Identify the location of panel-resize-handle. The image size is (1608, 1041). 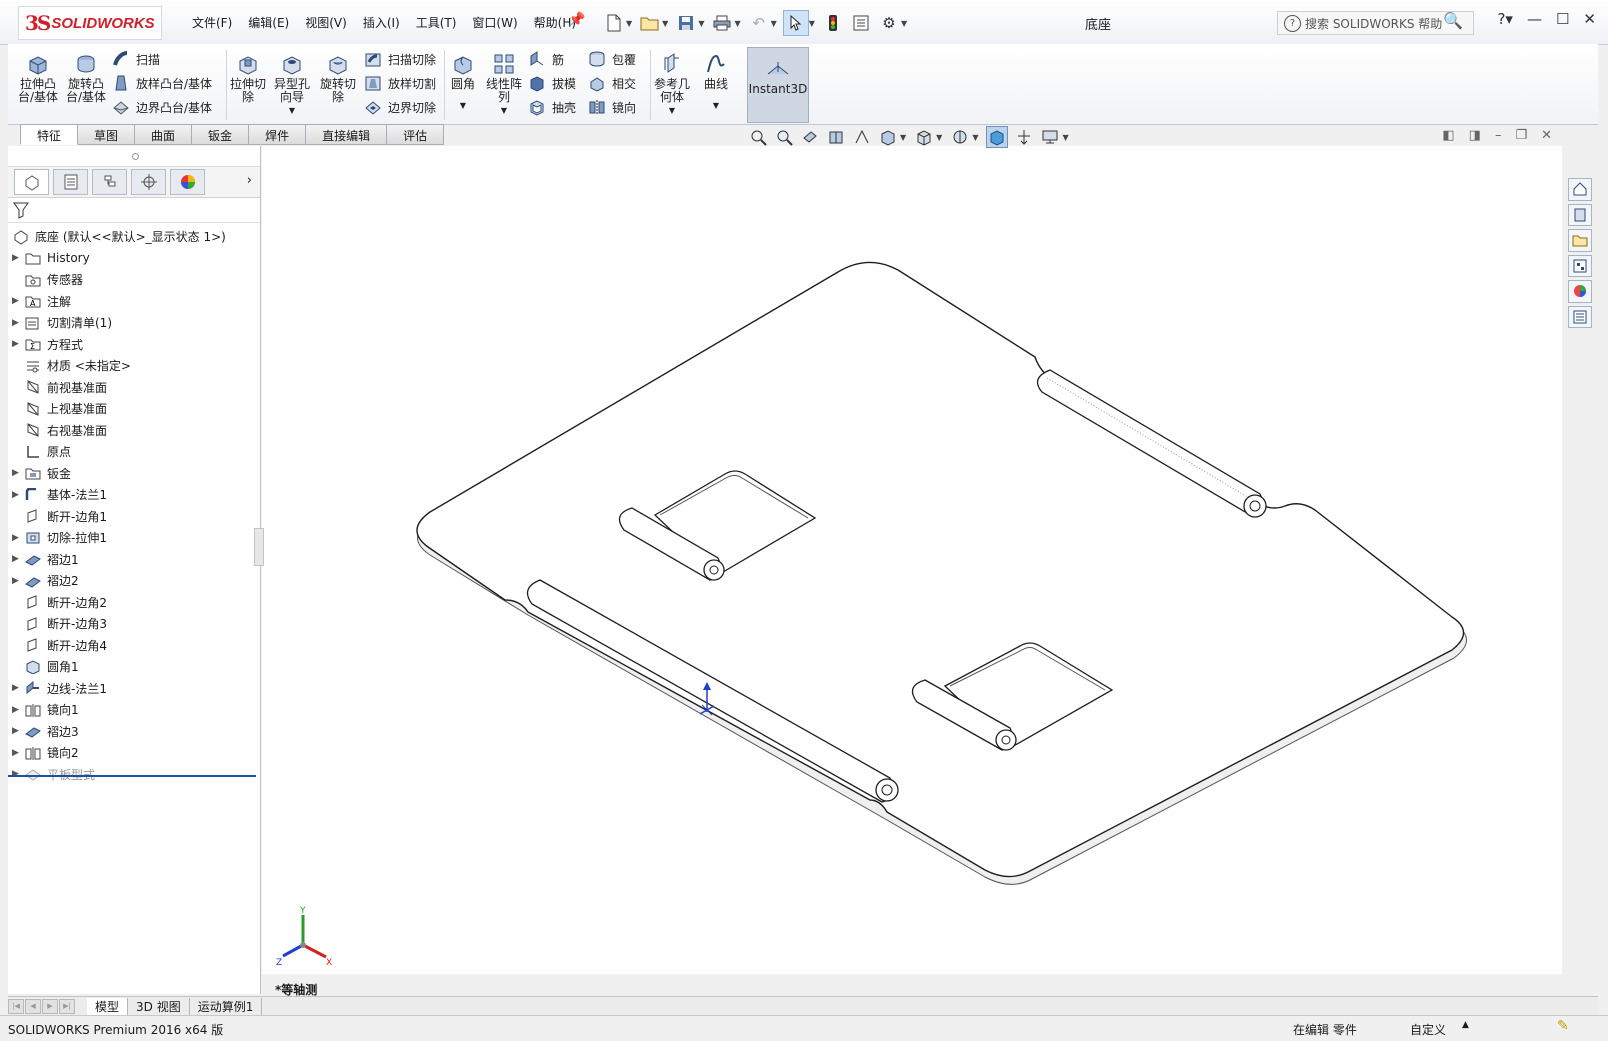
(259, 547).